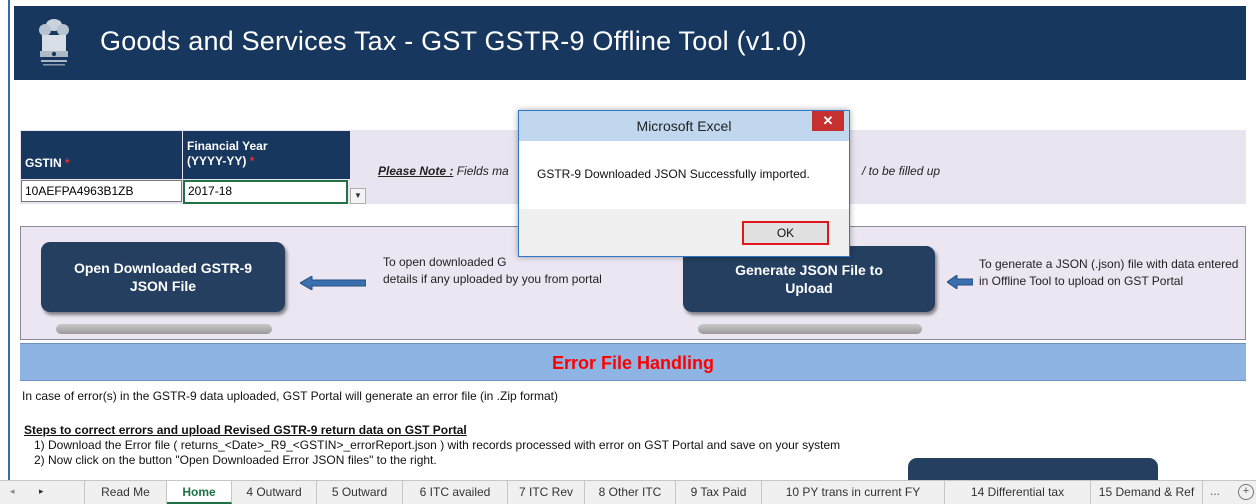 The width and height of the screenshot is (1256, 504). What do you see at coordinates (54, 44) in the screenshot?
I see `national-emblem-icon` at bounding box center [54, 44].